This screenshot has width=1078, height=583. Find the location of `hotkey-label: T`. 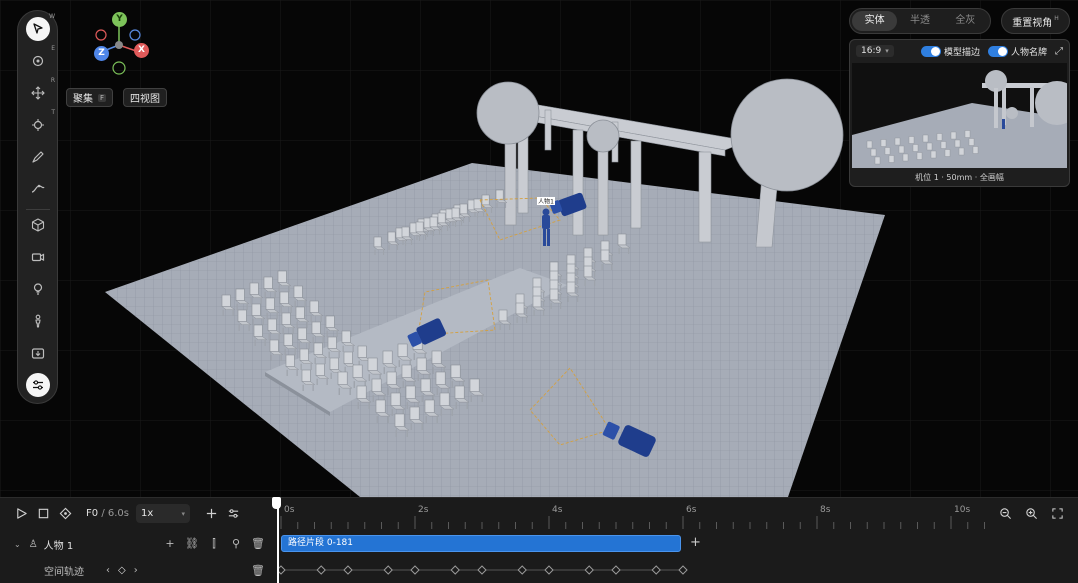

hotkey-label: T is located at coordinates (53, 112).